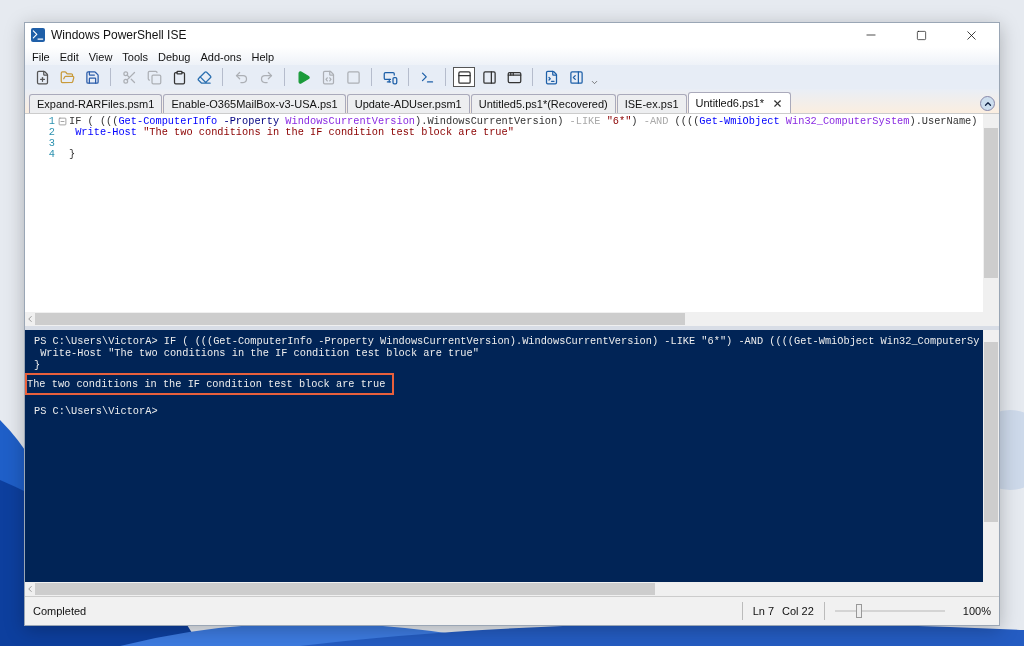 The width and height of the screenshot is (1024, 646). I want to click on console-line: Write-Host "The two conditions in the IF condition test block are true", so click(259, 353).